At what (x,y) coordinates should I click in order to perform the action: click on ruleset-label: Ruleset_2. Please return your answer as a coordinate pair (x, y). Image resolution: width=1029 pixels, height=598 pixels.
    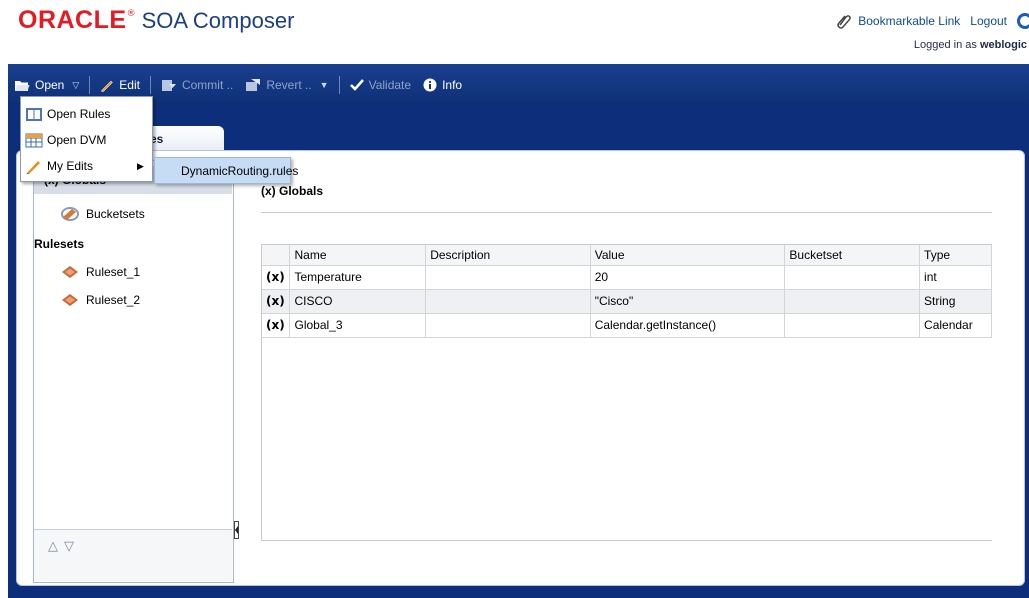
    Looking at the image, I should click on (113, 300).